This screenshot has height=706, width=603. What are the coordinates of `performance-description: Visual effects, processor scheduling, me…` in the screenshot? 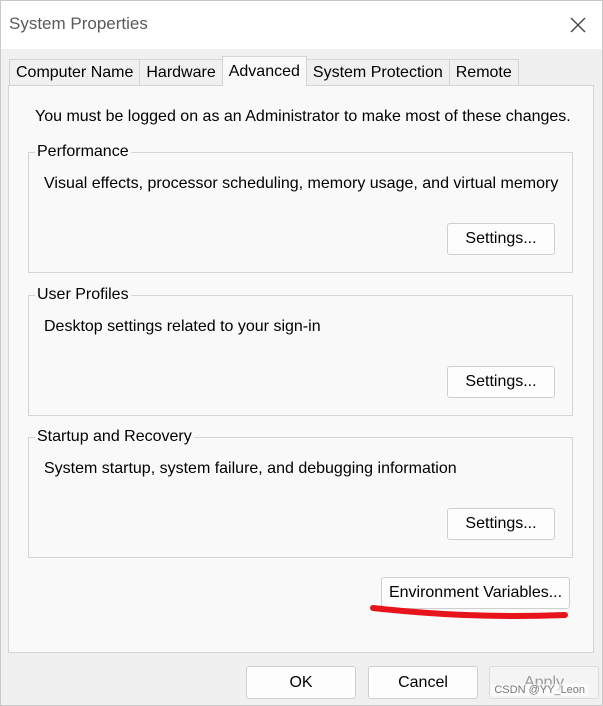 It's located at (301, 183).